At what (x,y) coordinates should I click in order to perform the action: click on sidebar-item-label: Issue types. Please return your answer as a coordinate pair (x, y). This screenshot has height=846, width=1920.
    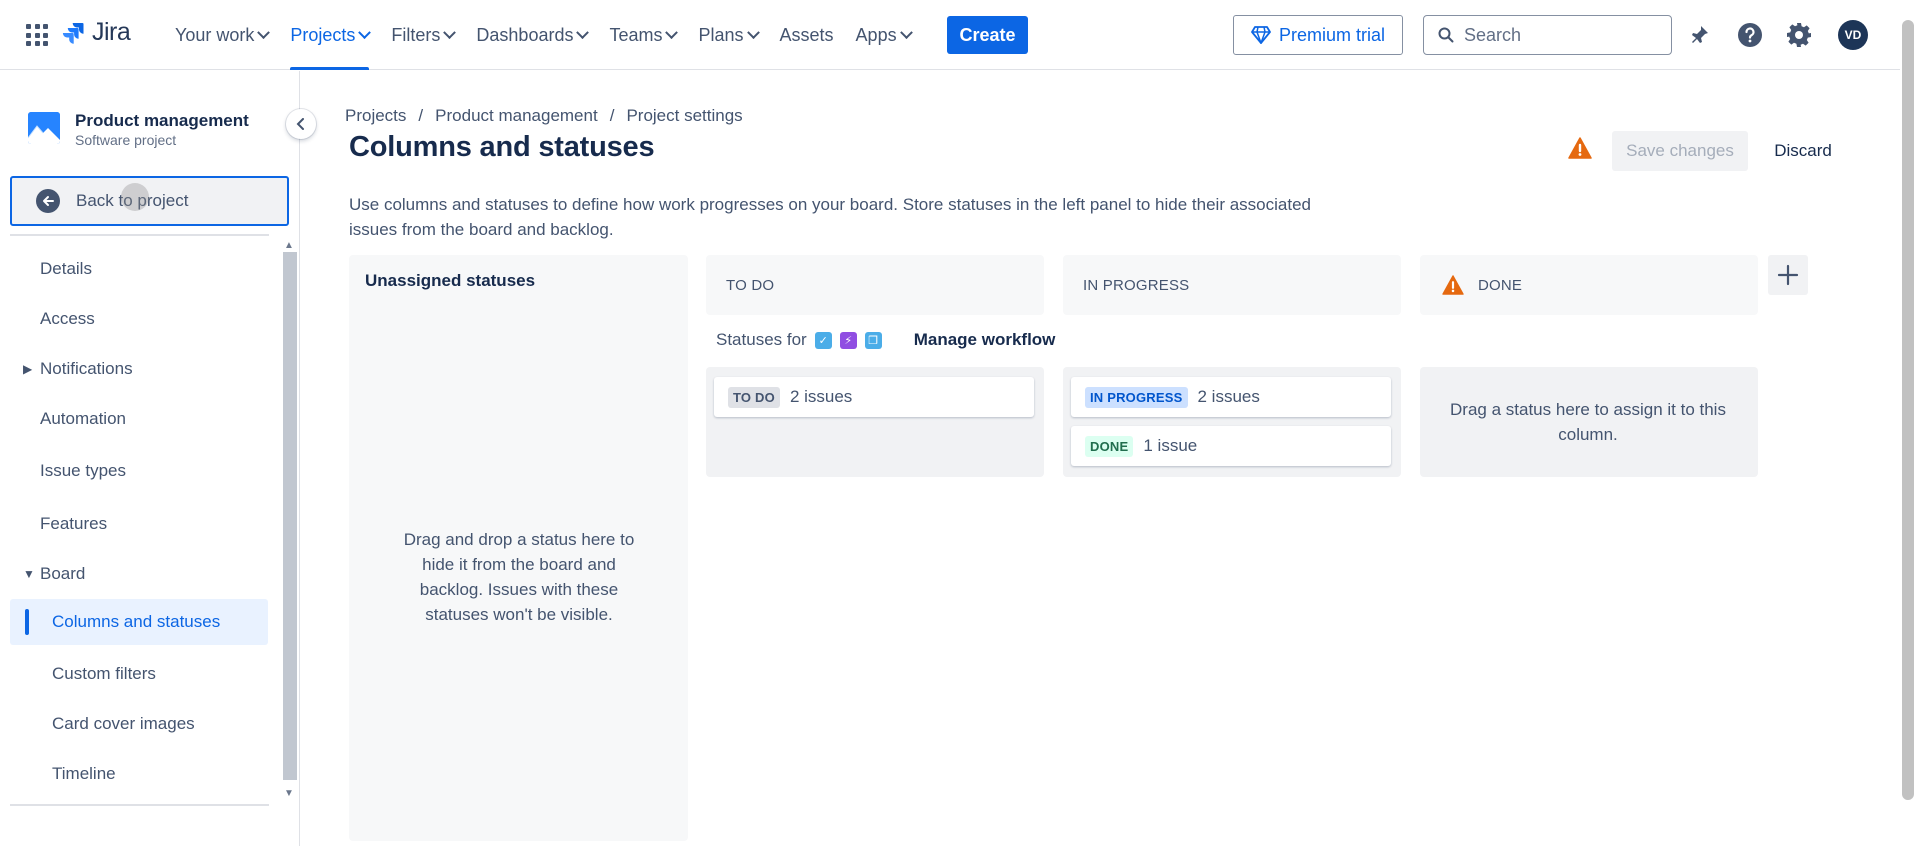
    Looking at the image, I should click on (83, 470).